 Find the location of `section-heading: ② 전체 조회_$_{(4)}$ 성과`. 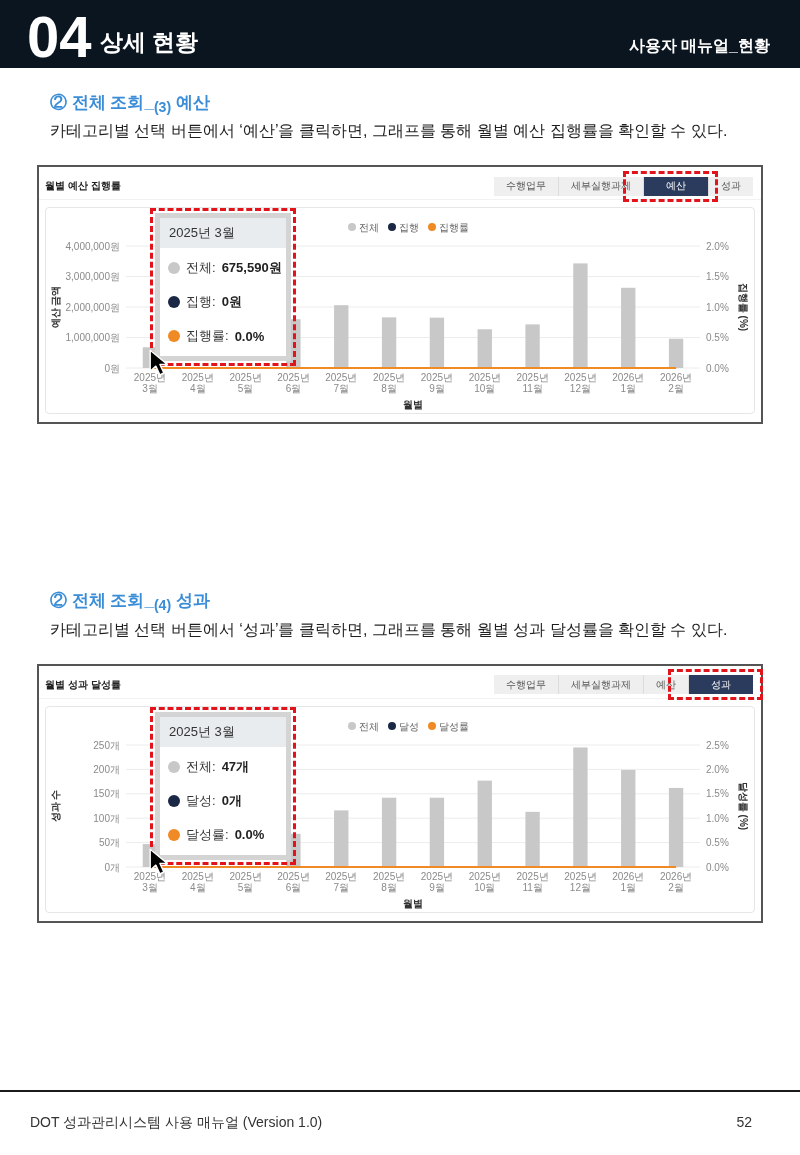

section-heading: ② 전체 조회_$_{(4)}$ 성과 is located at coordinates (130, 603).